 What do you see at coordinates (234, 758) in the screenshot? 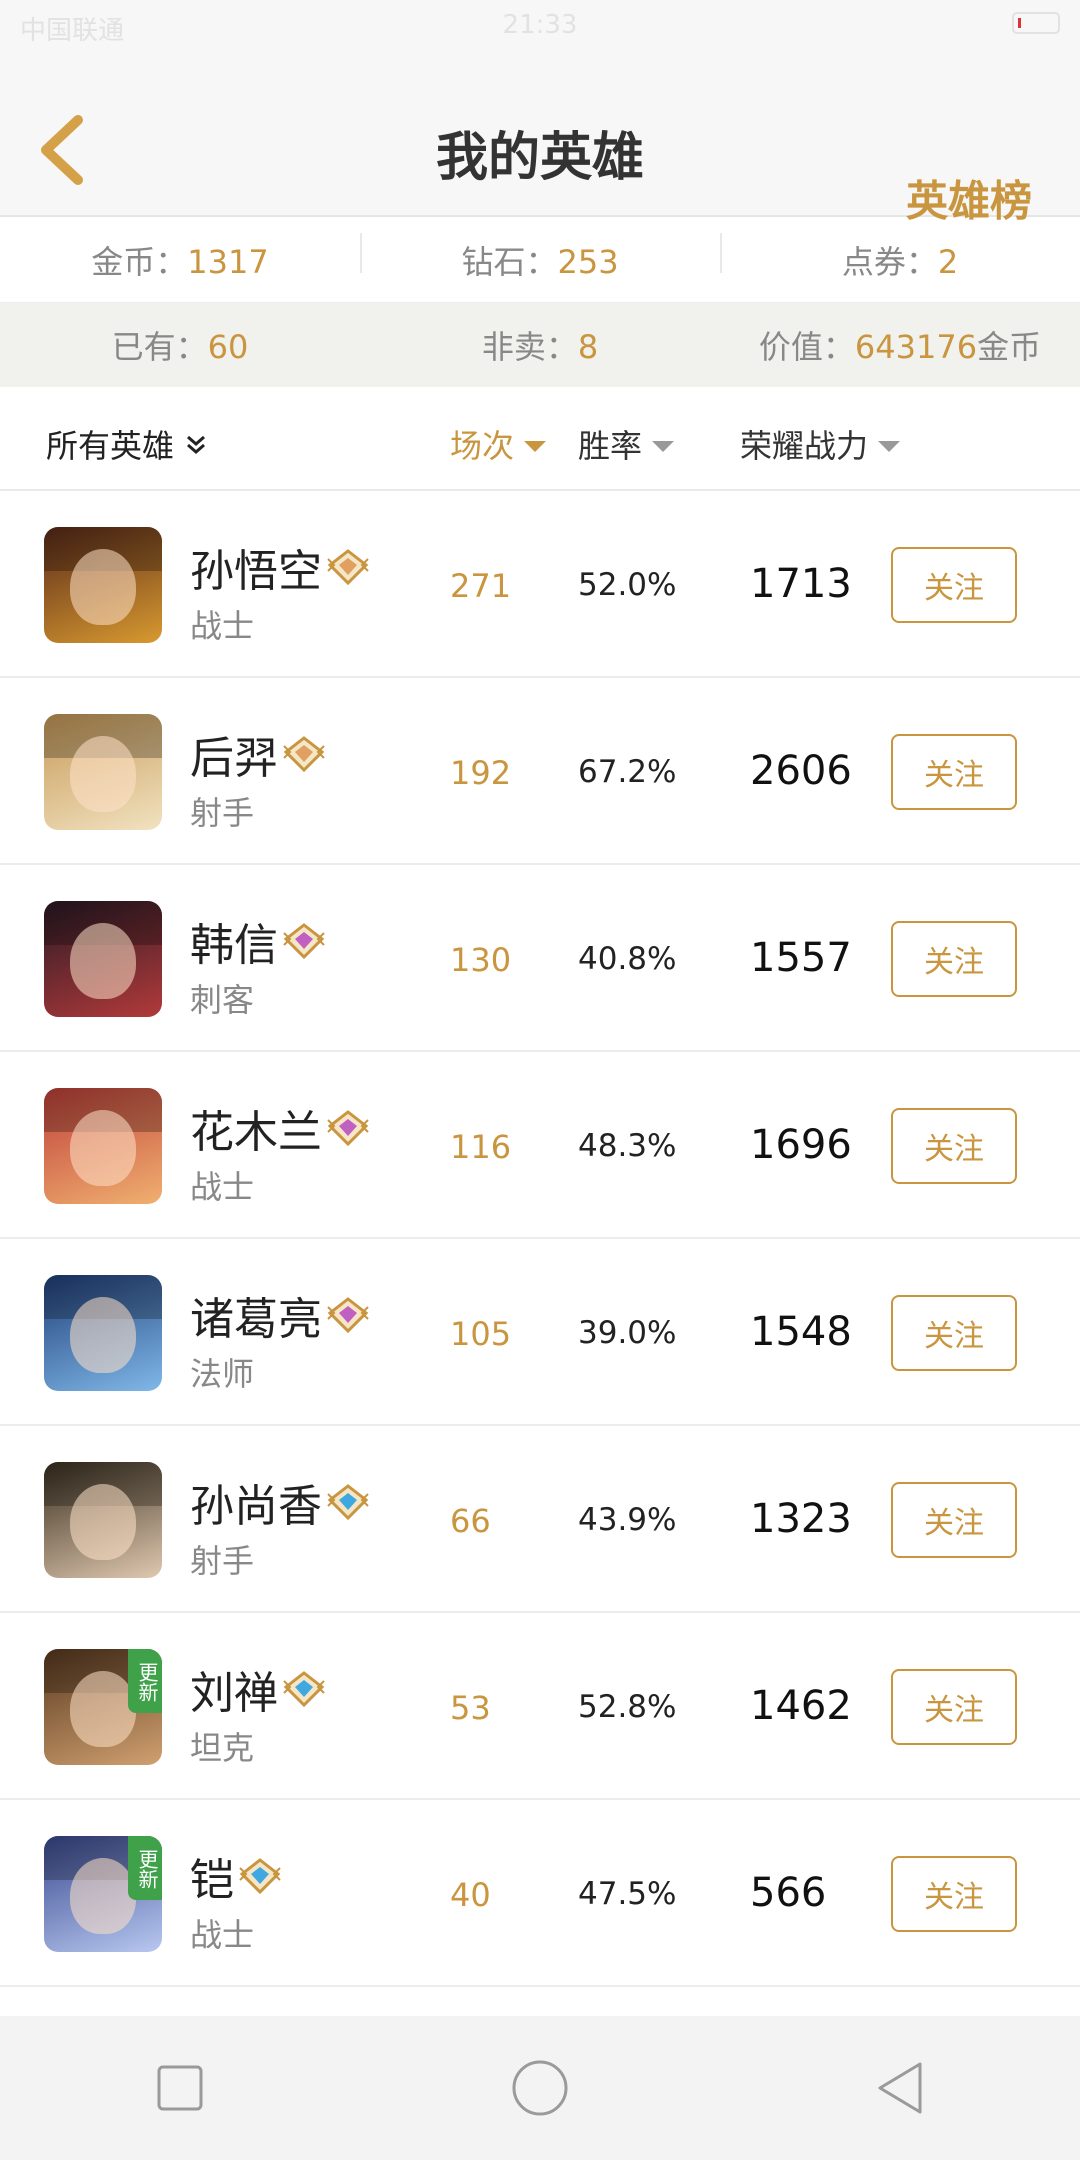
I see `hero-name-text: 后羿` at bounding box center [234, 758].